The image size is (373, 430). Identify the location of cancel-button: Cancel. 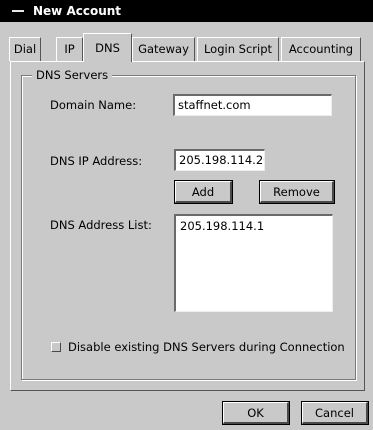
(335, 413).